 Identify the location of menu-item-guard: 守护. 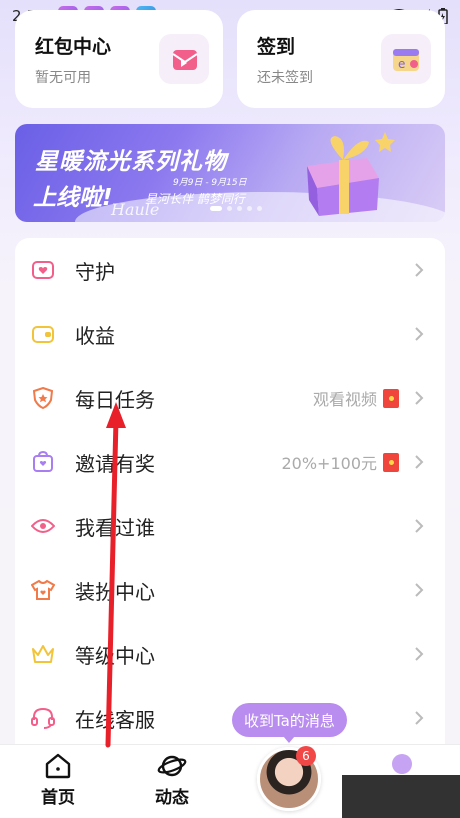
(230, 270).